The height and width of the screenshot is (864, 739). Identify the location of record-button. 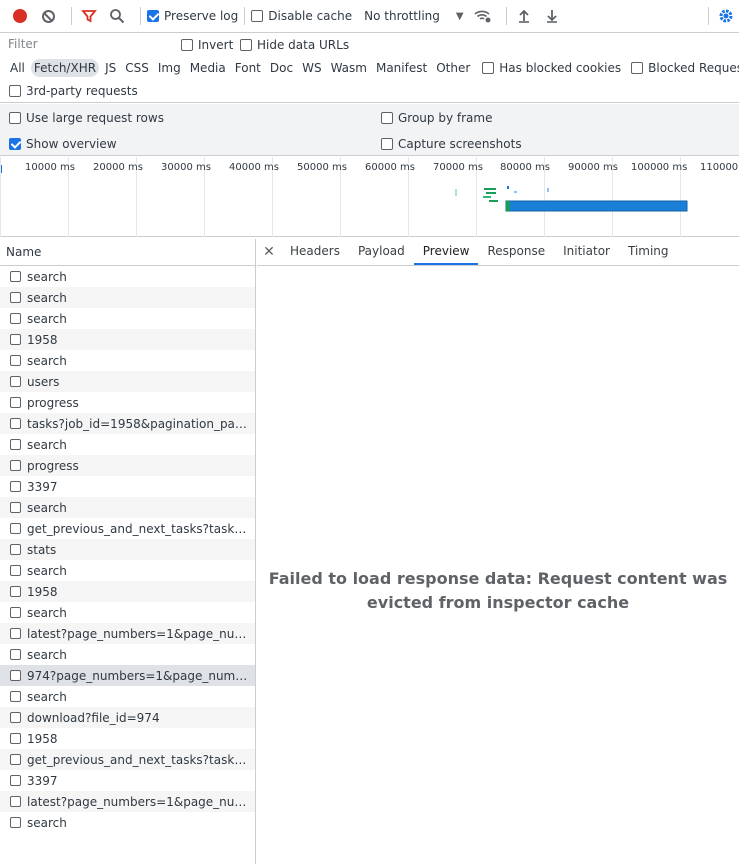
(20, 16).